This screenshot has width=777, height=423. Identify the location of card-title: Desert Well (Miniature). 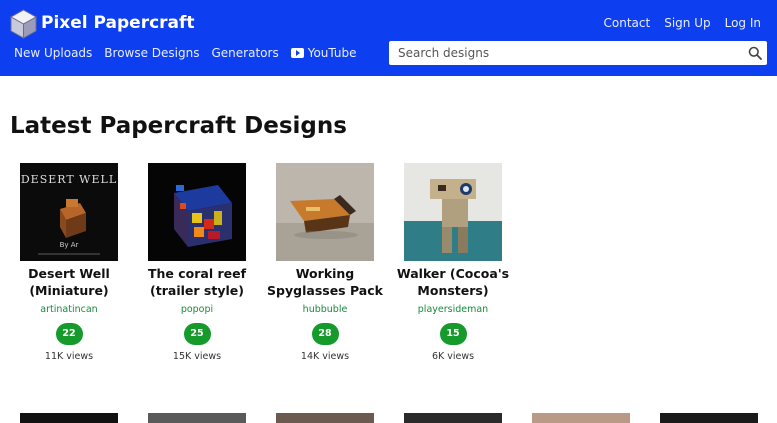
(69, 282).